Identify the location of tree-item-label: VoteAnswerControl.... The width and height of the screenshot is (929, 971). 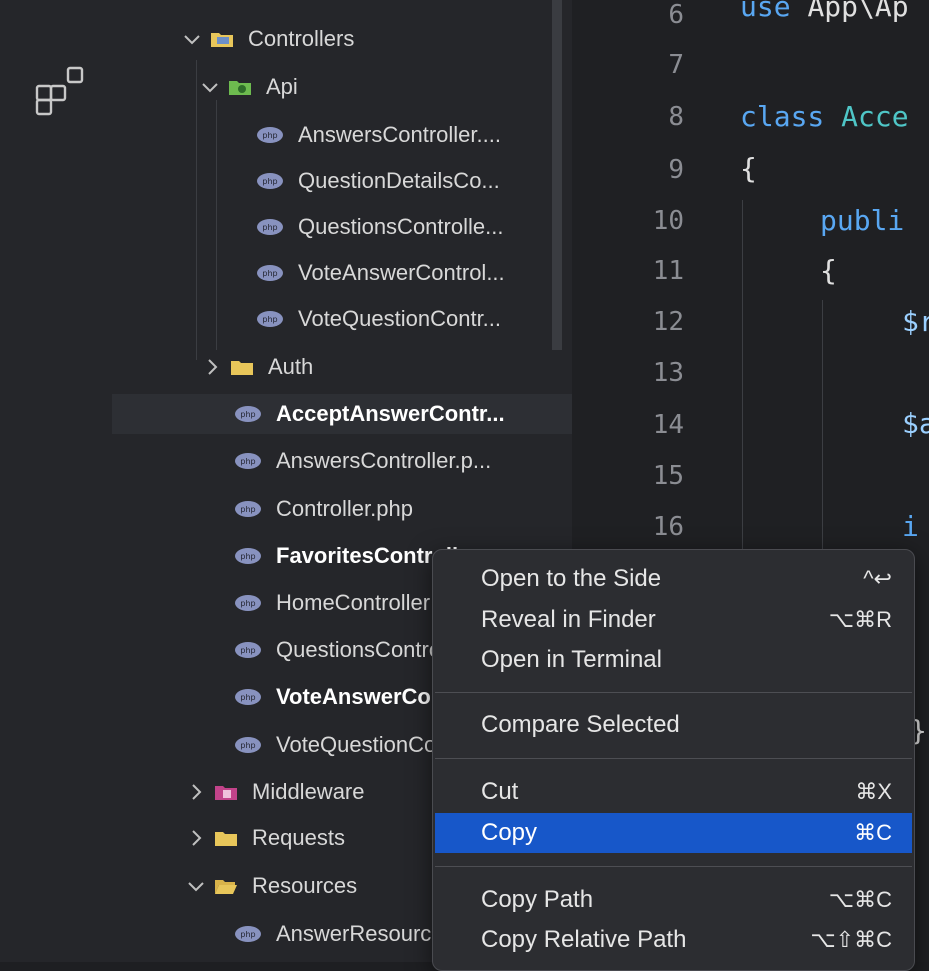
(401, 272).